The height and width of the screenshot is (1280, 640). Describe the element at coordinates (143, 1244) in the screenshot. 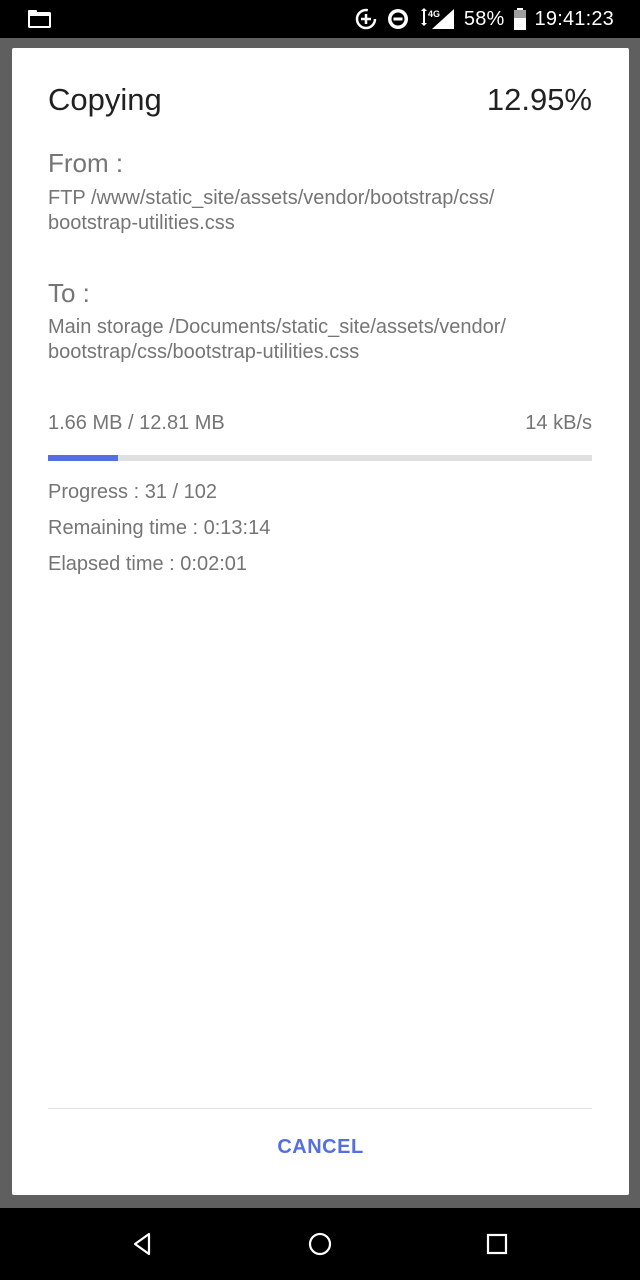

I see `back-triangle-icon` at that location.